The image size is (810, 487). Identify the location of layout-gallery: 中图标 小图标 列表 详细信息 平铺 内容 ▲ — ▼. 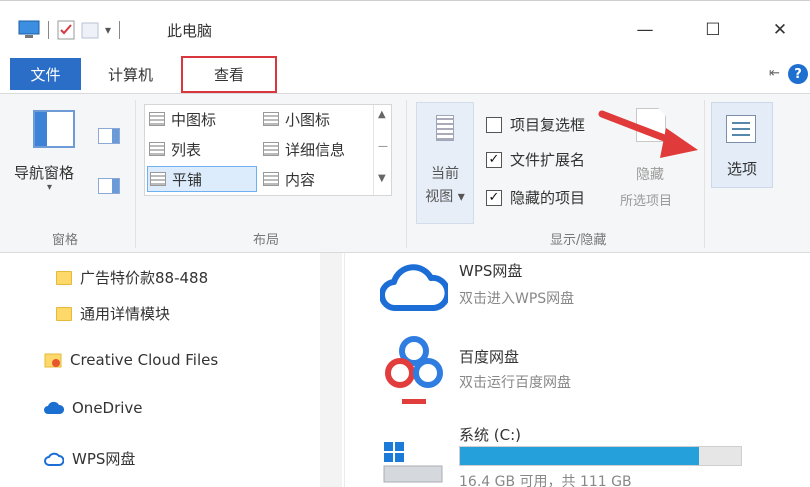
(268, 150).